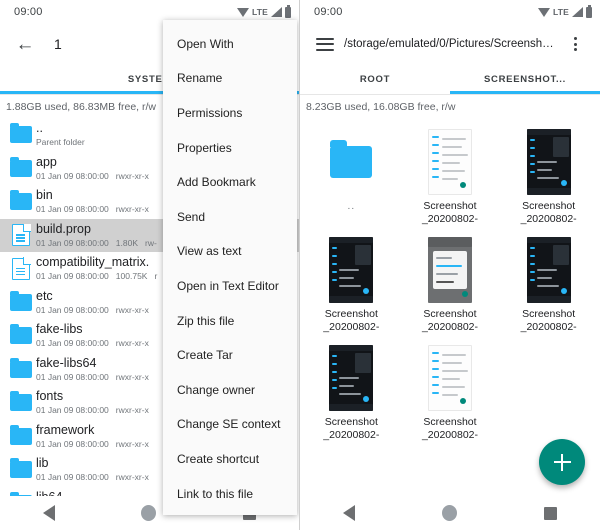 The image size is (600, 530). What do you see at coordinates (230, 252) in the screenshot?
I see `menu-item: View as text` at bounding box center [230, 252].